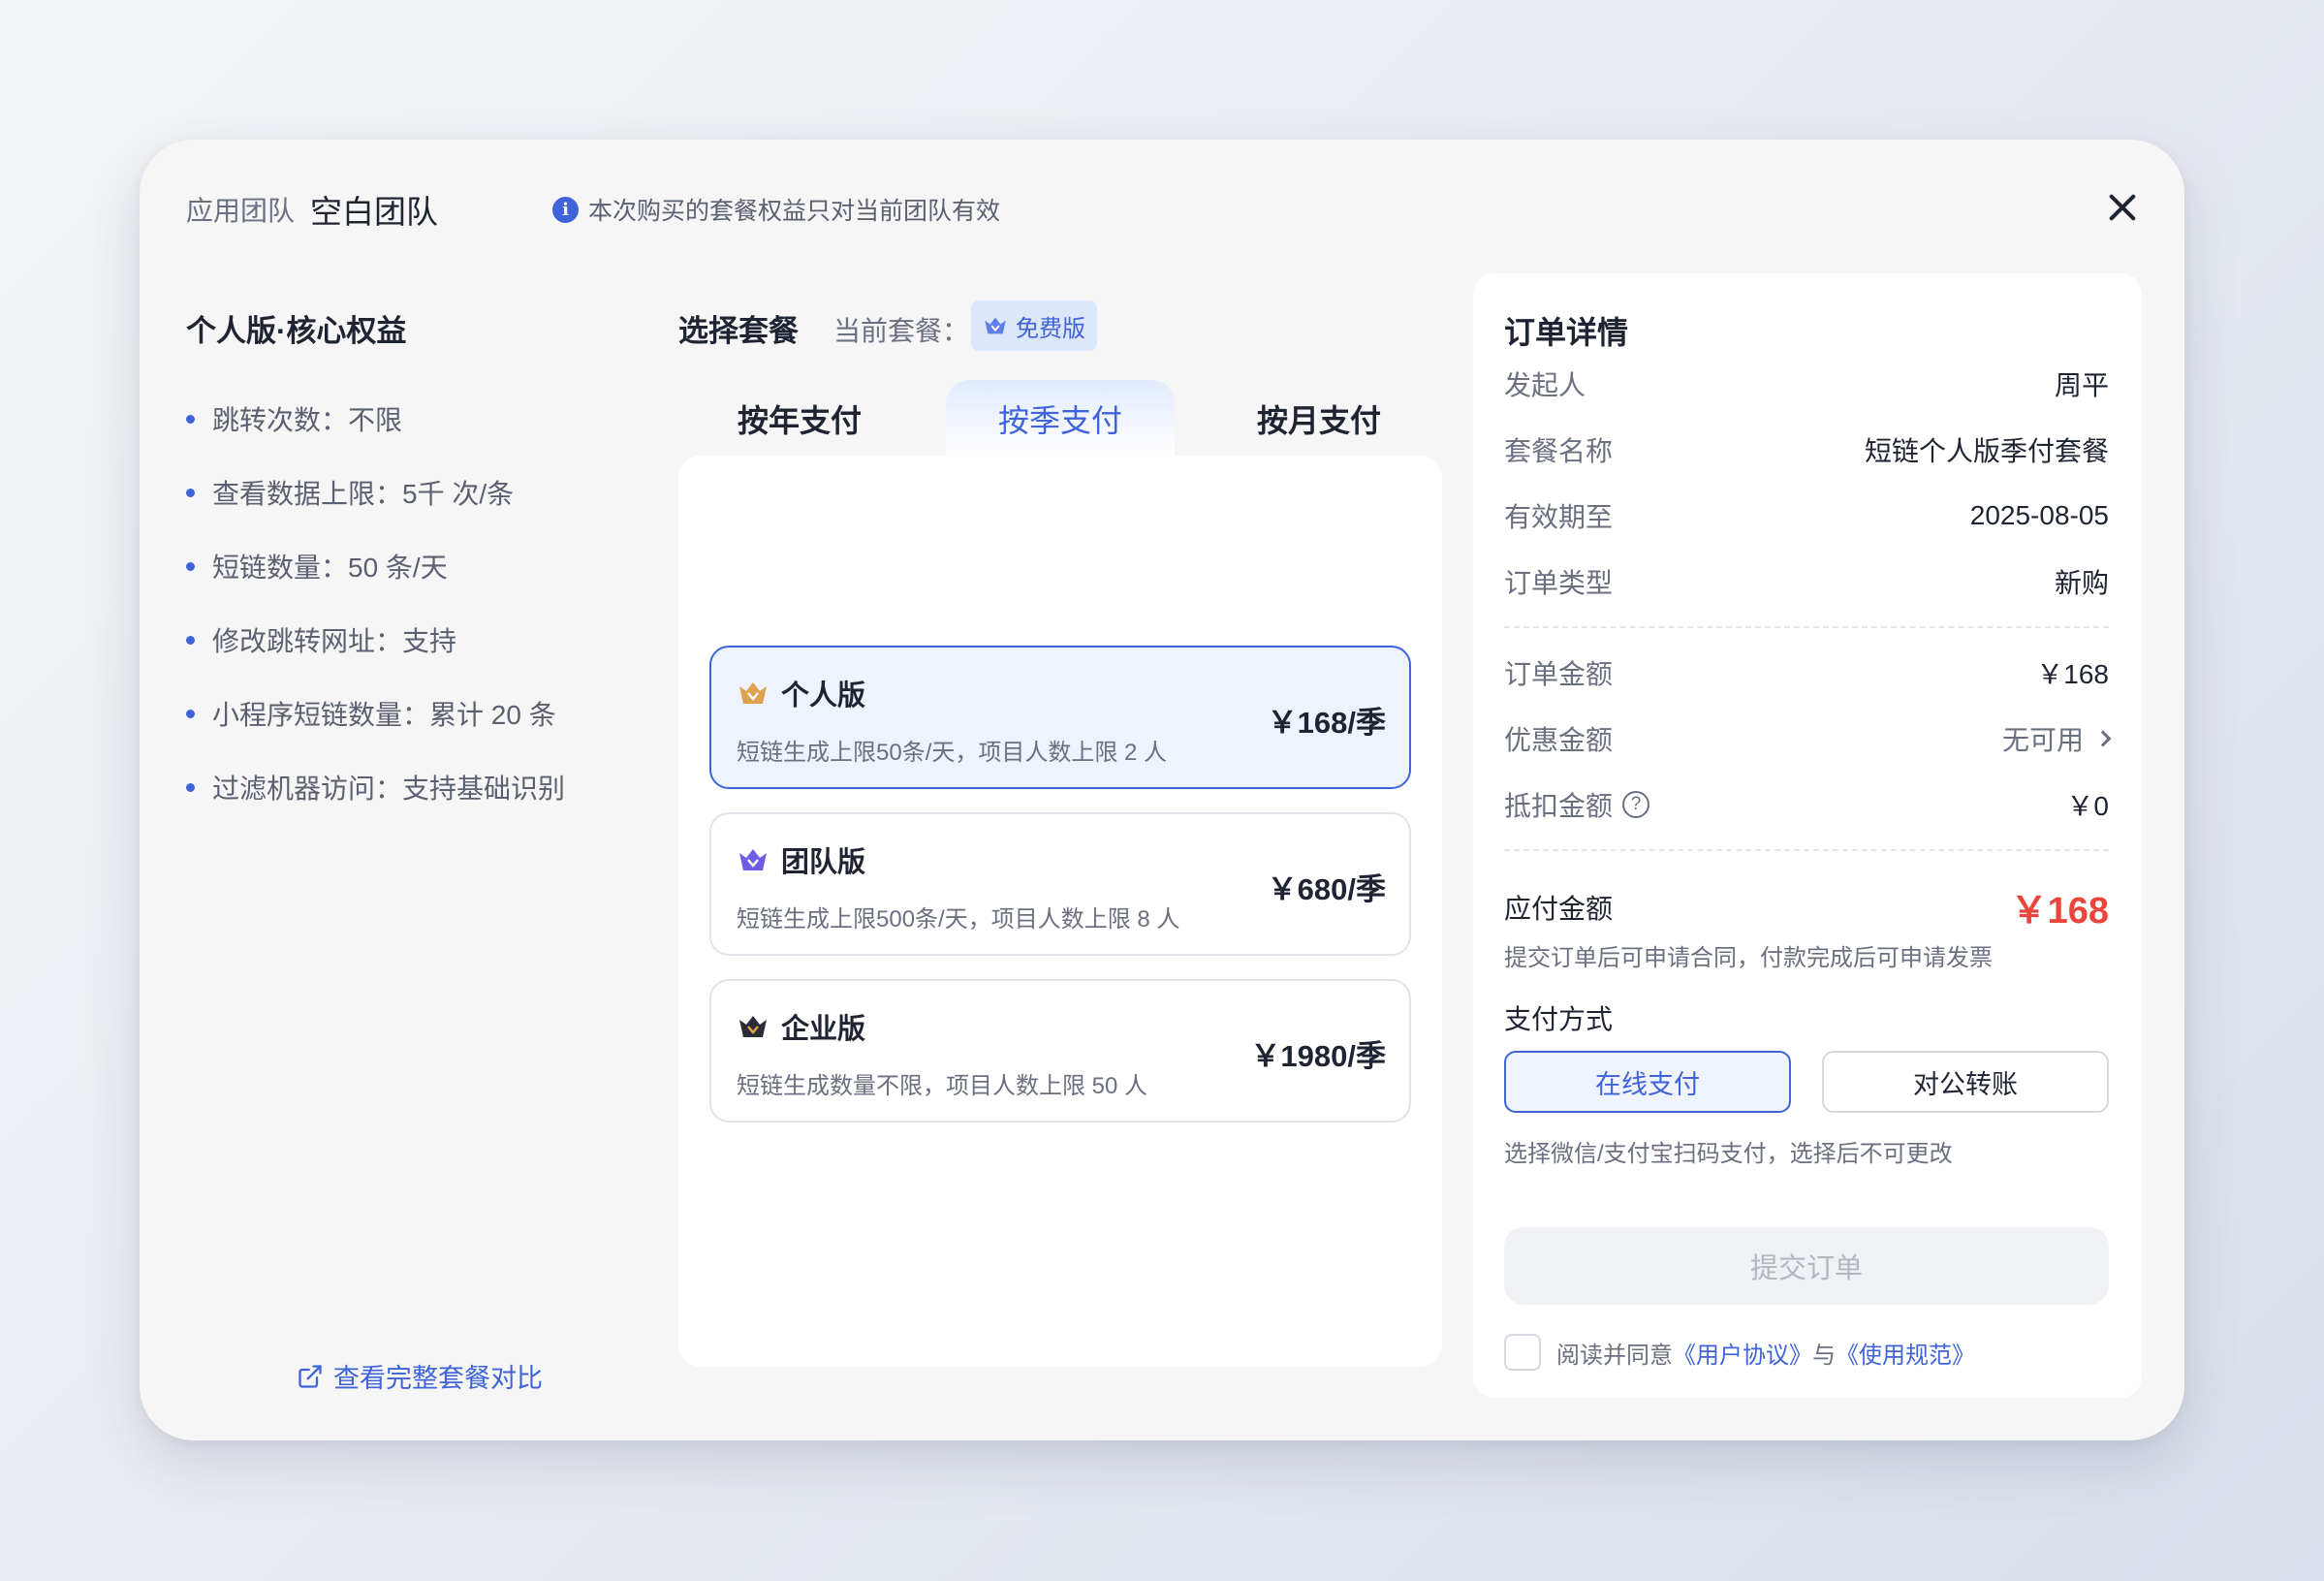  What do you see at coordinates (2060, 911) in the screenshot?
I see `pay-amount-value: ￥168` at bounding box center [2060, 911].